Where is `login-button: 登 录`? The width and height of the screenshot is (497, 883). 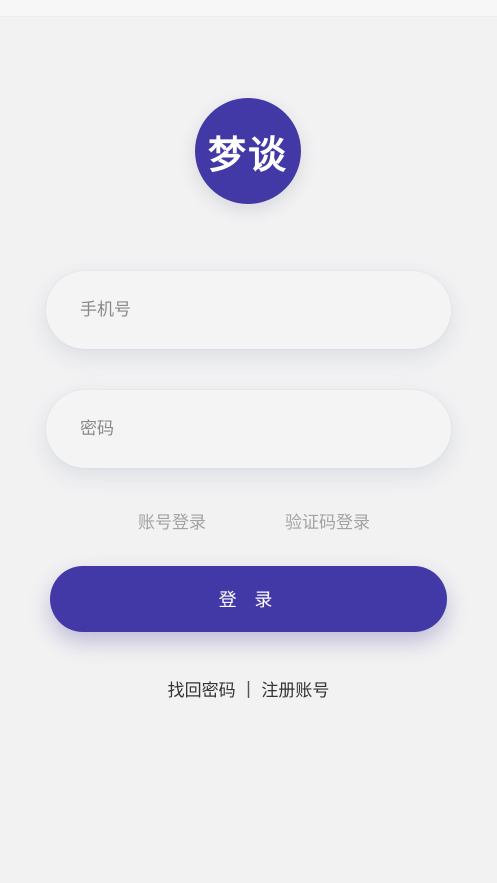
login-button: 登 录 is located at coordinates (248, 599).